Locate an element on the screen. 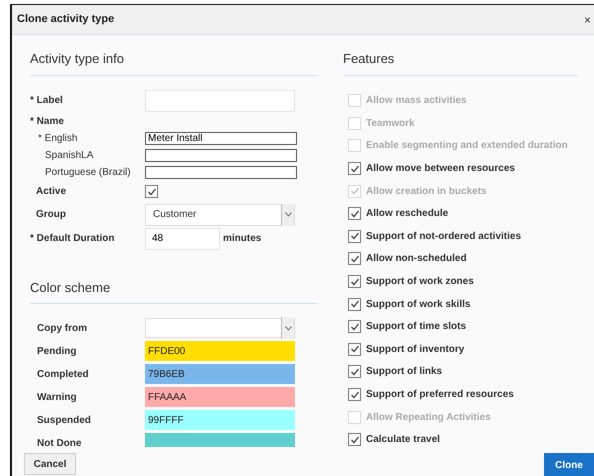 The height and width of the screenshot is (476, 594). language-label: Portuguese (Brazil) is located at coordinates (88, 173).